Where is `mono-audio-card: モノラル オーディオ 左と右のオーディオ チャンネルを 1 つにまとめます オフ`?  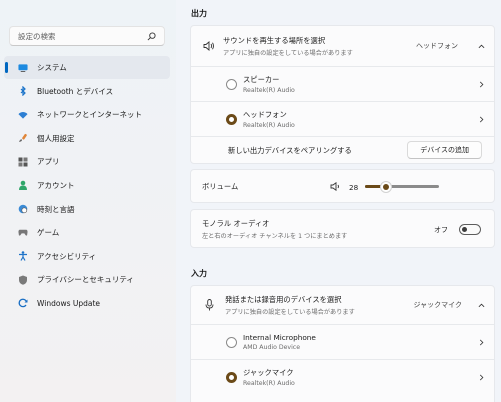 mono-audio-card: モノラル オーディオ 左と右のオーディオ チャンネルを 1 つにまとめます オフ is located at coordinates (342, 228).